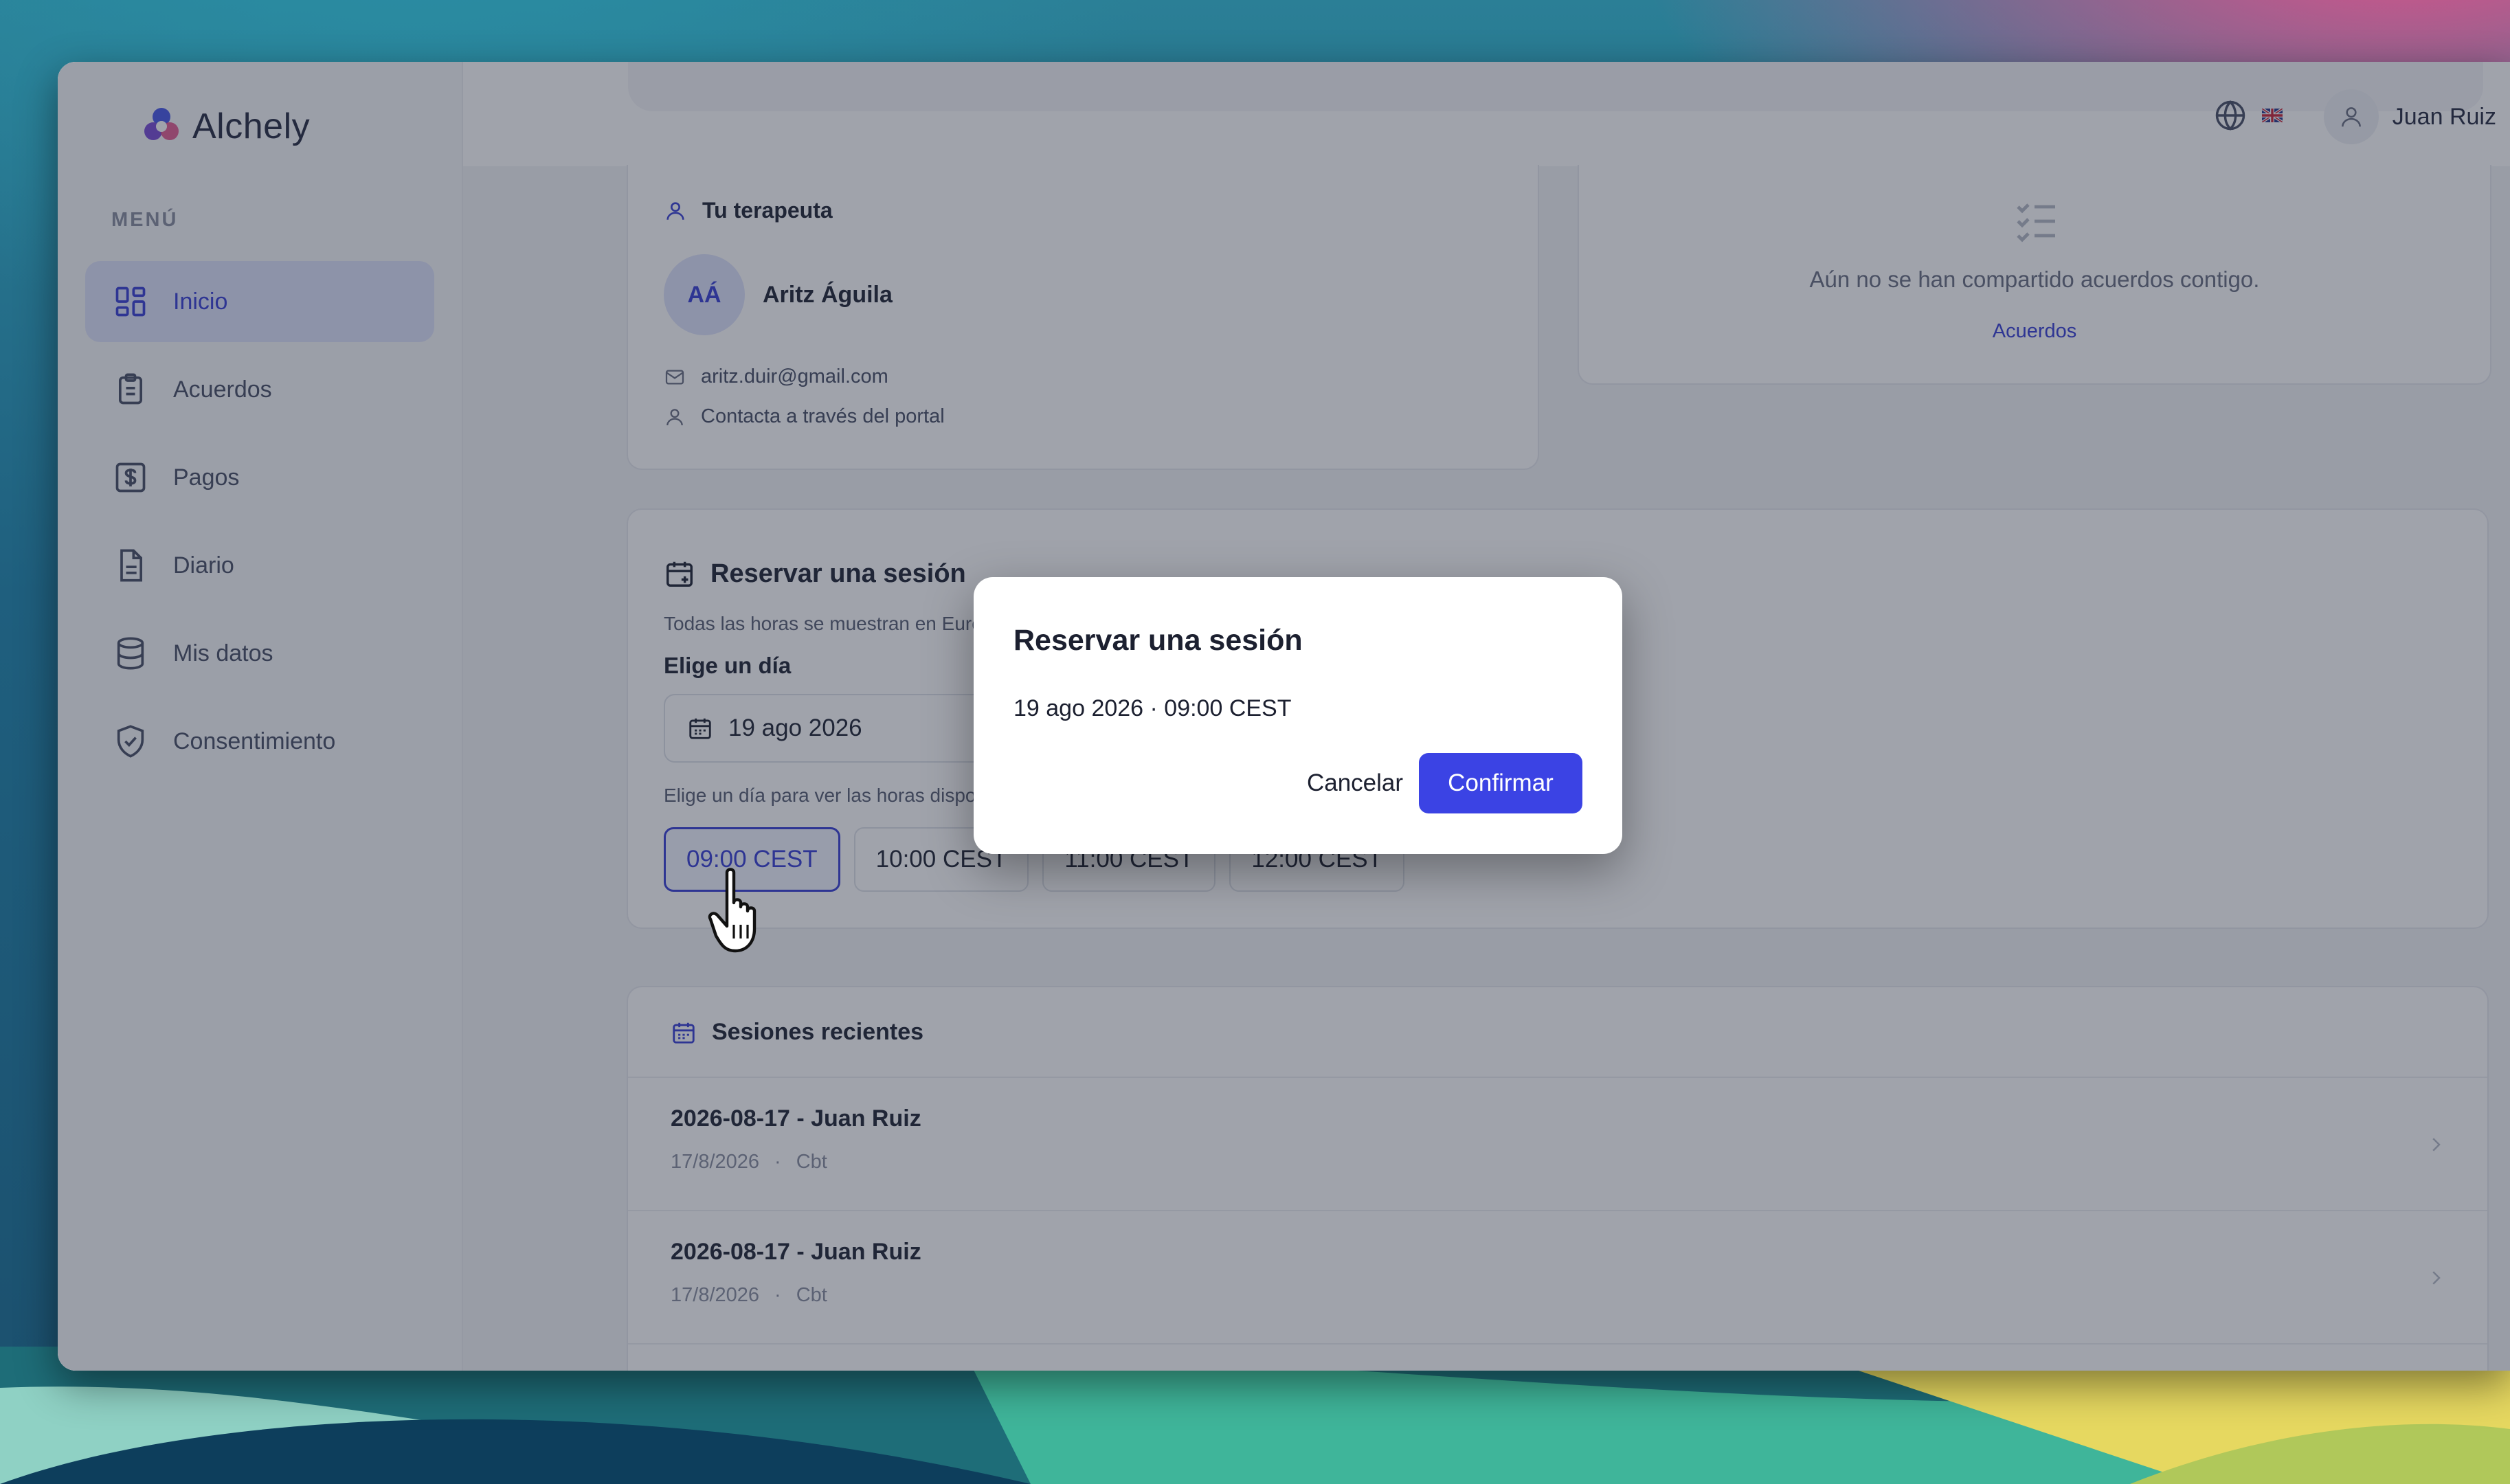 This screenshot has height=1484, width=2510. Describe the element at coordinates (1355, 783) in the screenshot. I see `cancel-button: Cancelar` at that location.